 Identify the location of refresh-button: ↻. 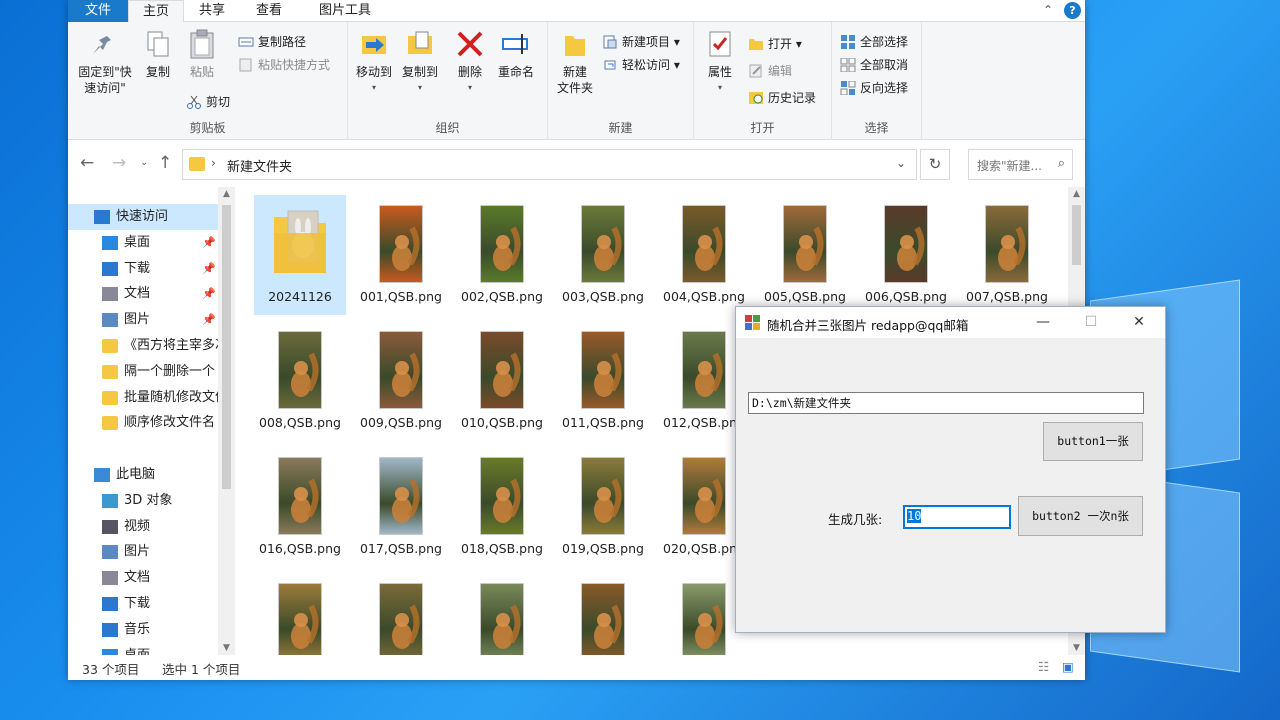
(935, 164).